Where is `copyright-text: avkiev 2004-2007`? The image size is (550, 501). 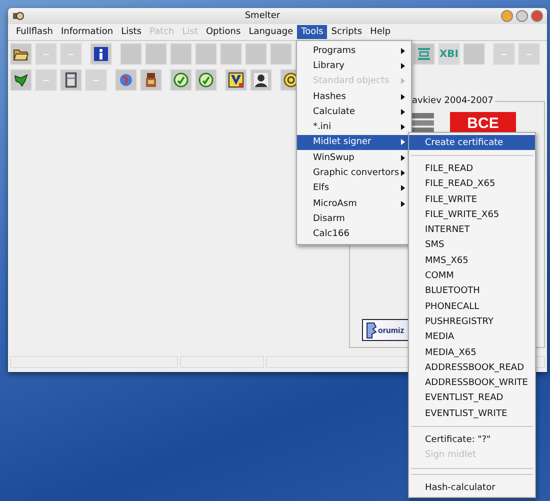
copyright-text: avkiev 2004-2007 is located at coordinates (453, 101).